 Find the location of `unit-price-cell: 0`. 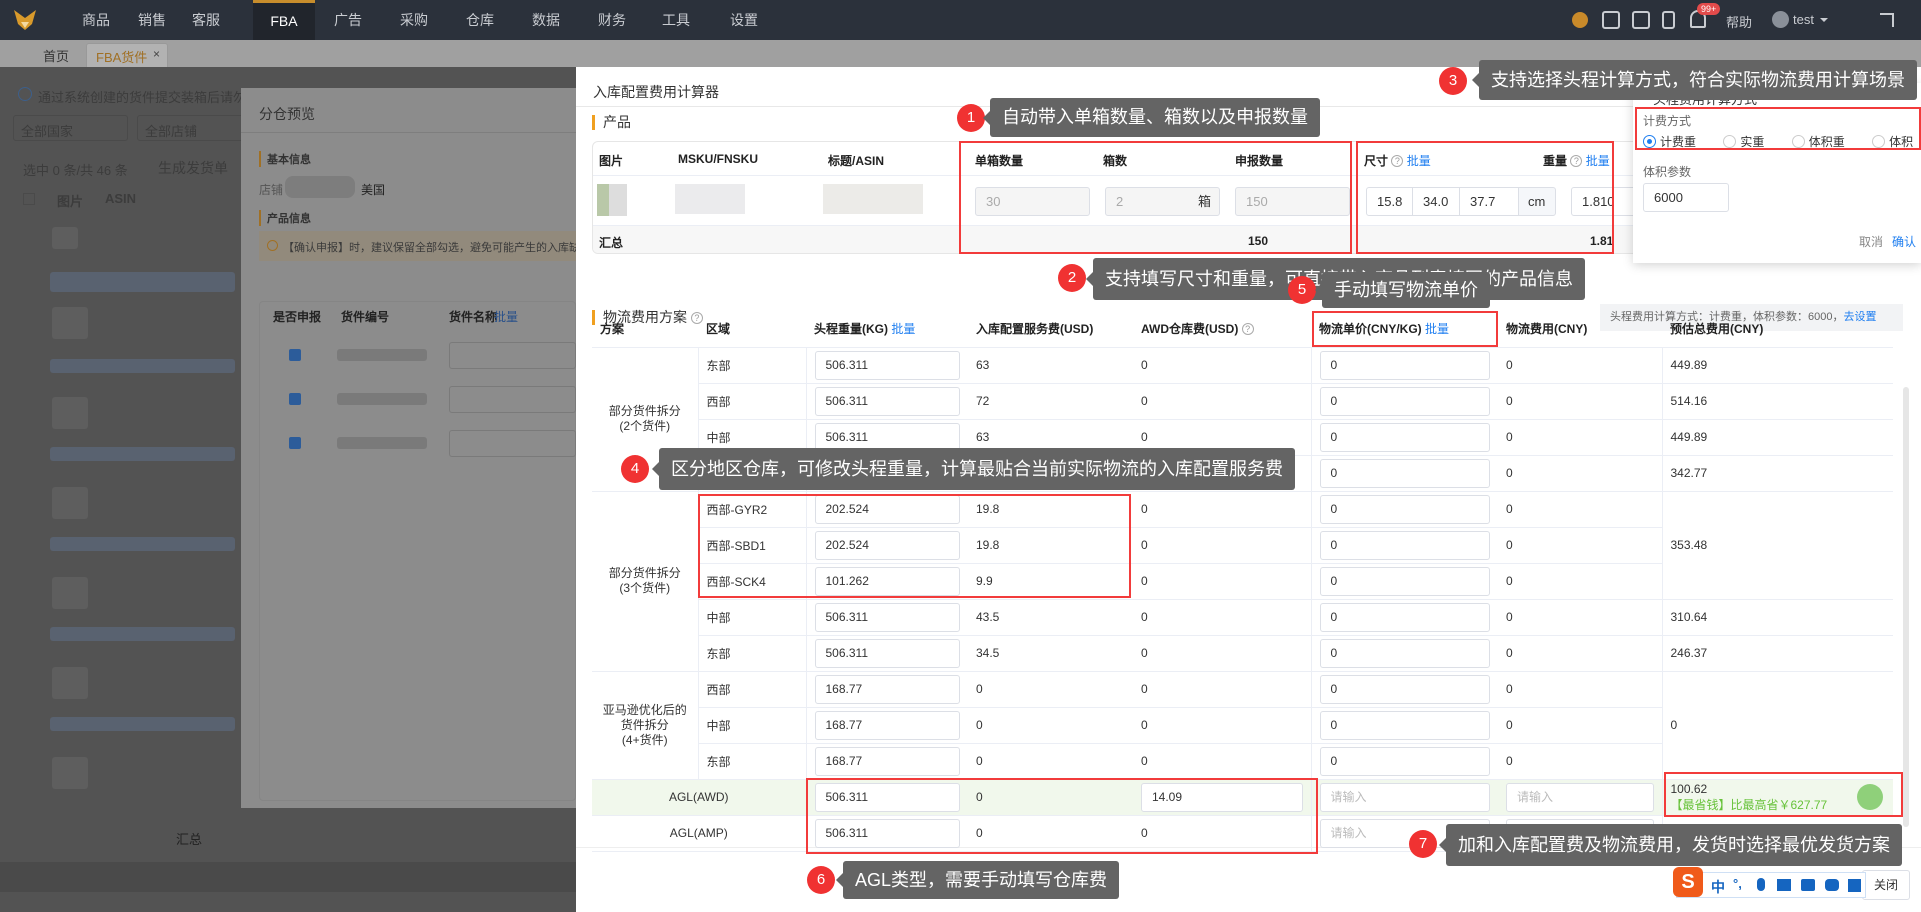

unit-price-cell: 0 is located at coordinates (1404, 545).